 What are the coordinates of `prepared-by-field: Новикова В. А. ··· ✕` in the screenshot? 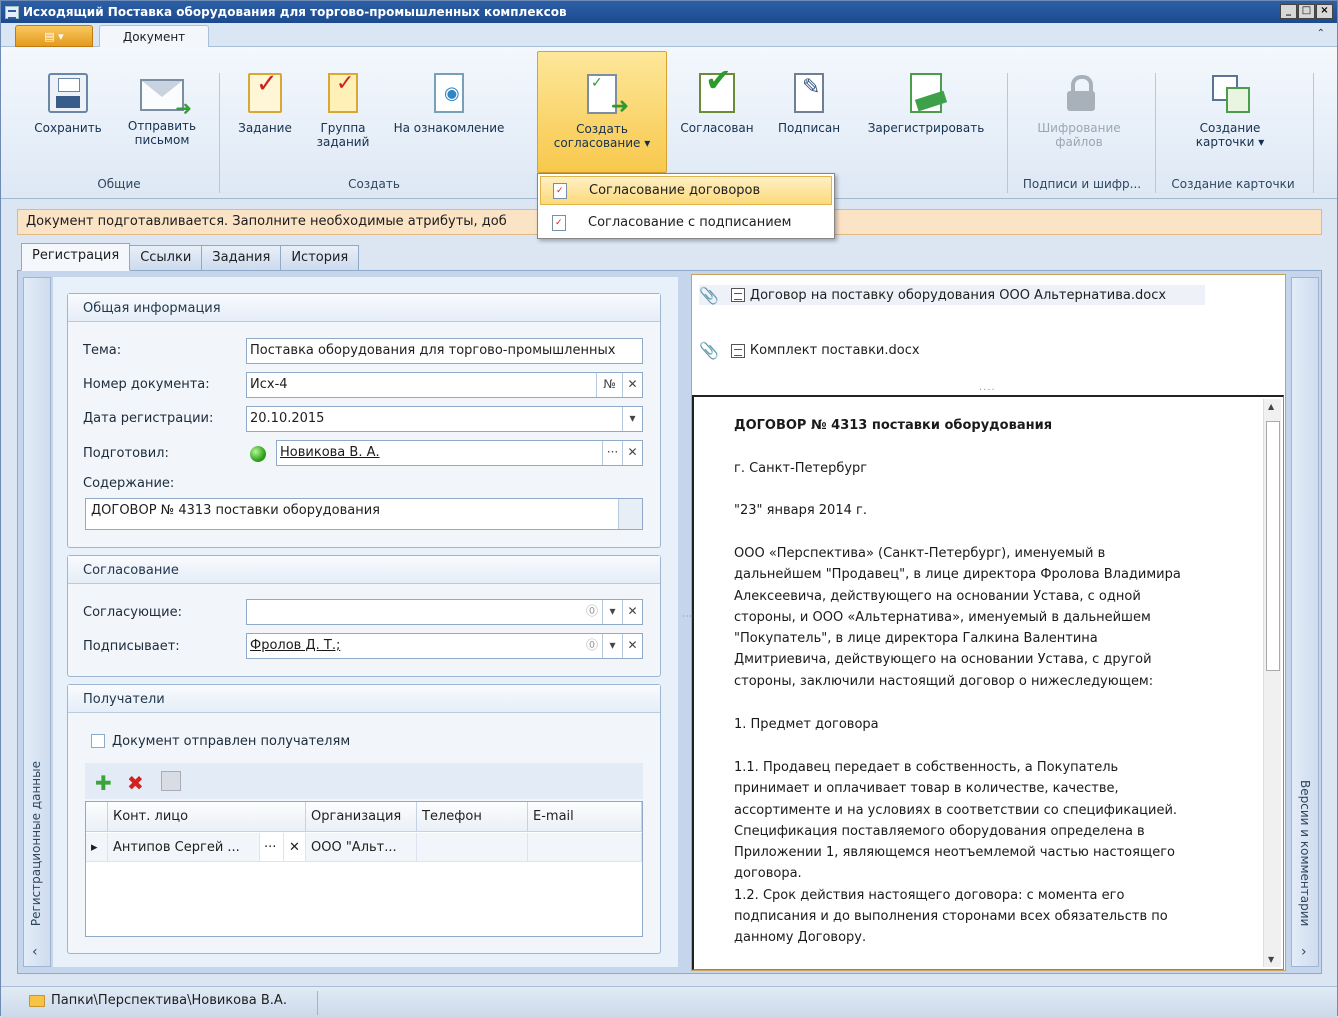 It's located at (459, 453).